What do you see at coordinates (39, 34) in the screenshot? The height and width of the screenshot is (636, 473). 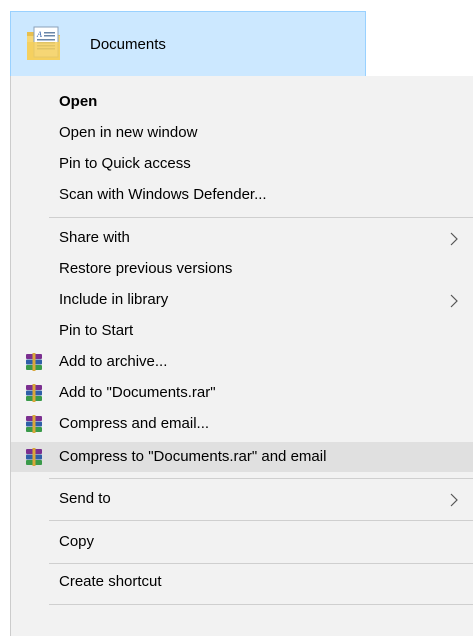 I see `svg-text: A` at bounding box center [39, 34].